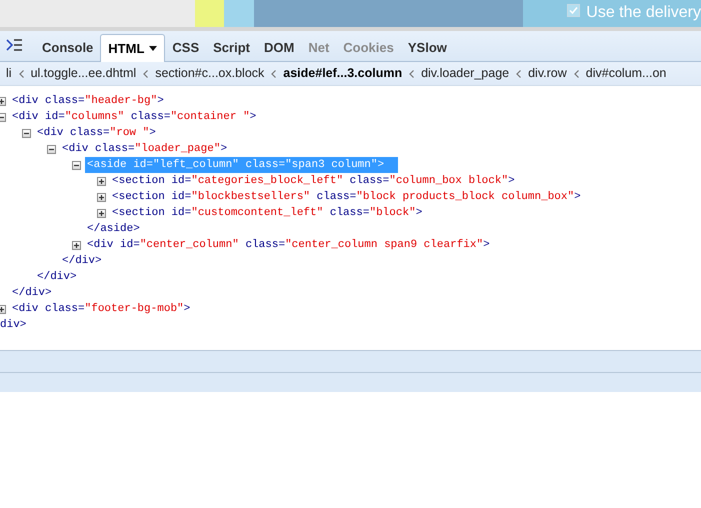  Describe the element at coordinates (185, 47) in the screenshot. I see `panel-tab: CSS` at that location.